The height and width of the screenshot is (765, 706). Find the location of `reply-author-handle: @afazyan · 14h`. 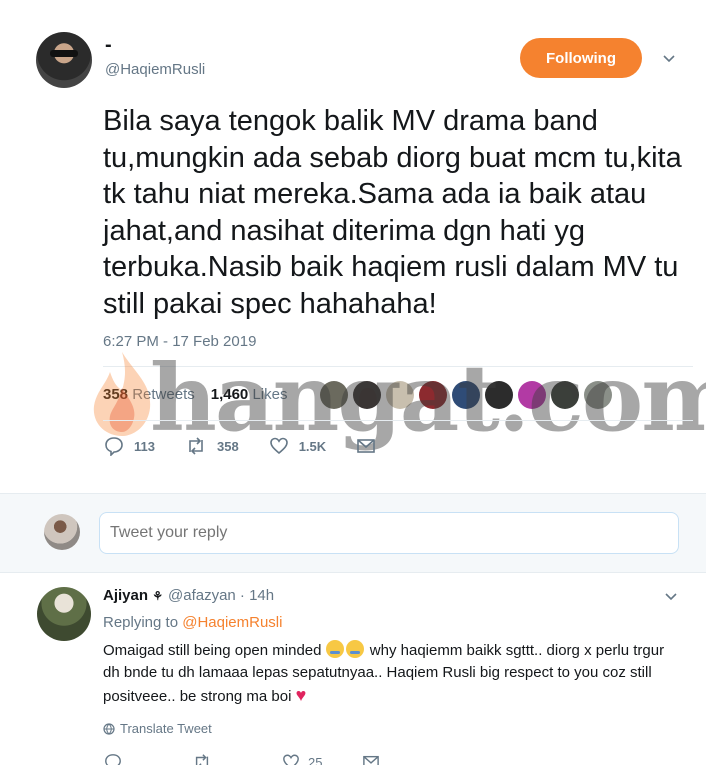

reply-author-handle: @afazyan · 14h is located at coordinates (221, 595).